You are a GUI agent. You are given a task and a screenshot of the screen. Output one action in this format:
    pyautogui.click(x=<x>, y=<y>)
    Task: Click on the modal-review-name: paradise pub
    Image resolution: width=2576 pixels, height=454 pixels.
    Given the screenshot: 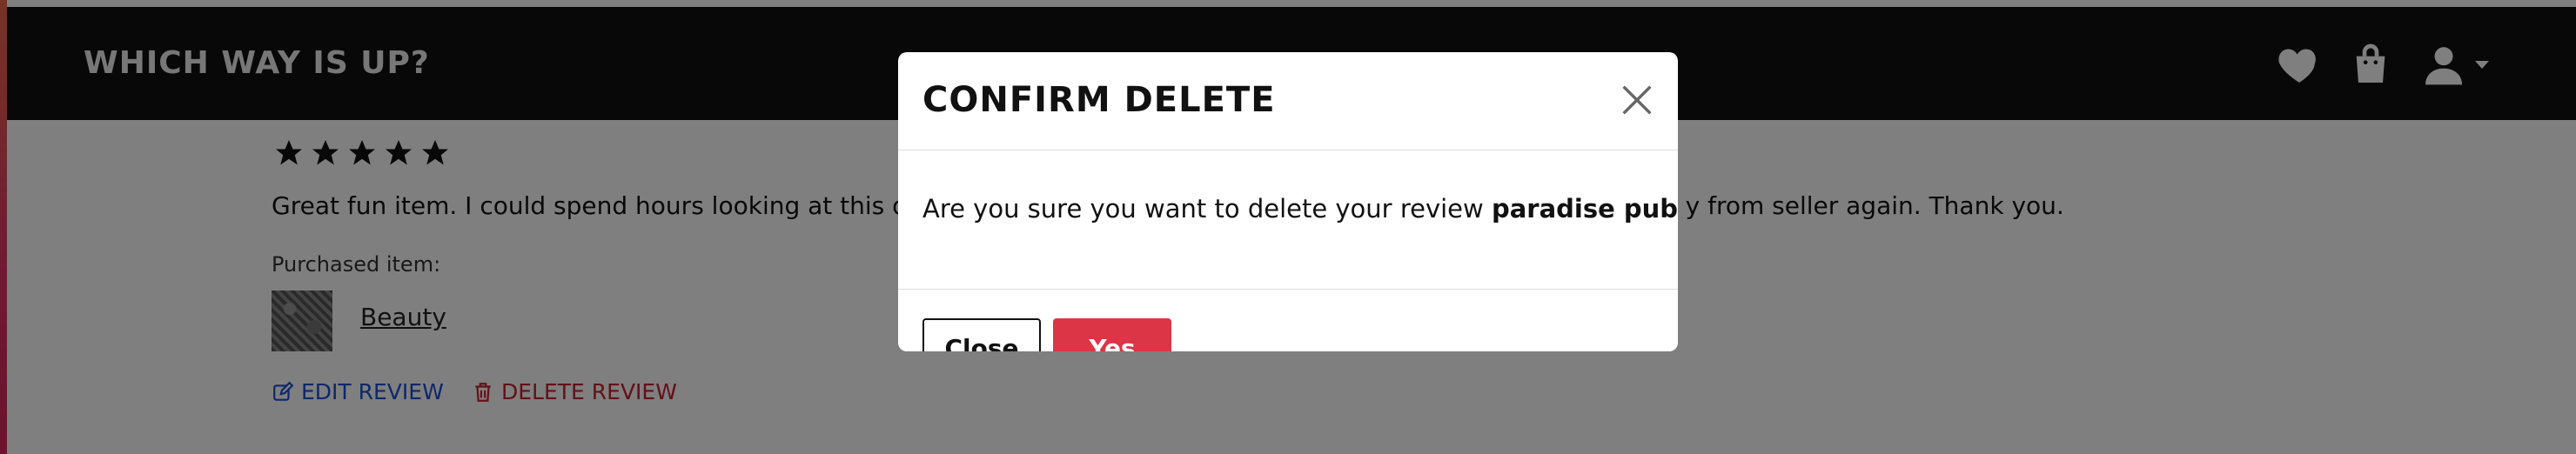 What is the action you would take?
    pyautogui.click(x=1584, y=209)
    